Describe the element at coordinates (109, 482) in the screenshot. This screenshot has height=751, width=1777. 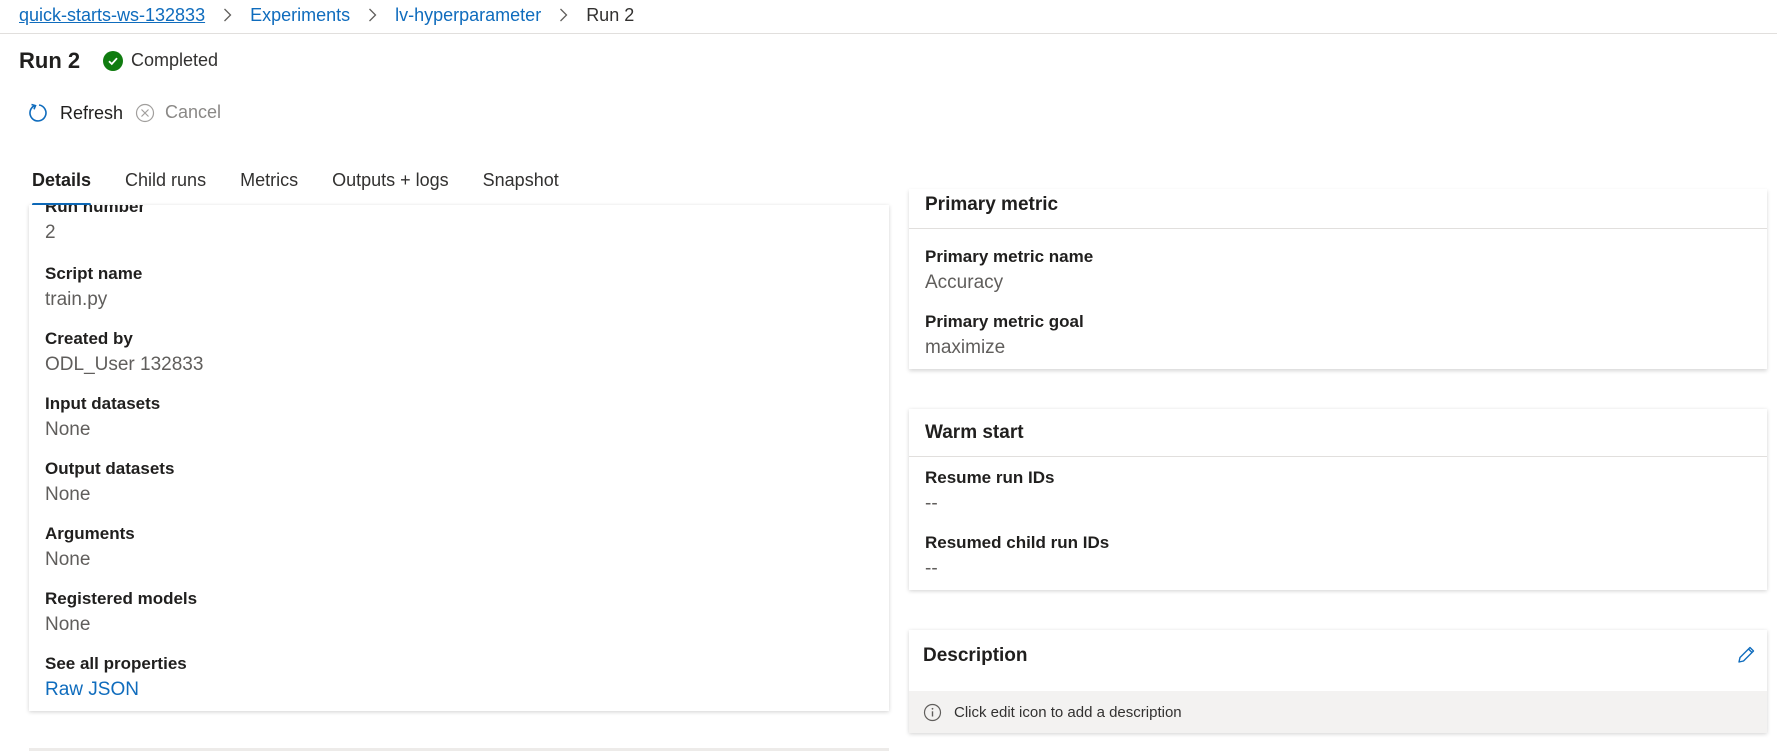
I see `output-datasets-property: Output datasets None` at that location.